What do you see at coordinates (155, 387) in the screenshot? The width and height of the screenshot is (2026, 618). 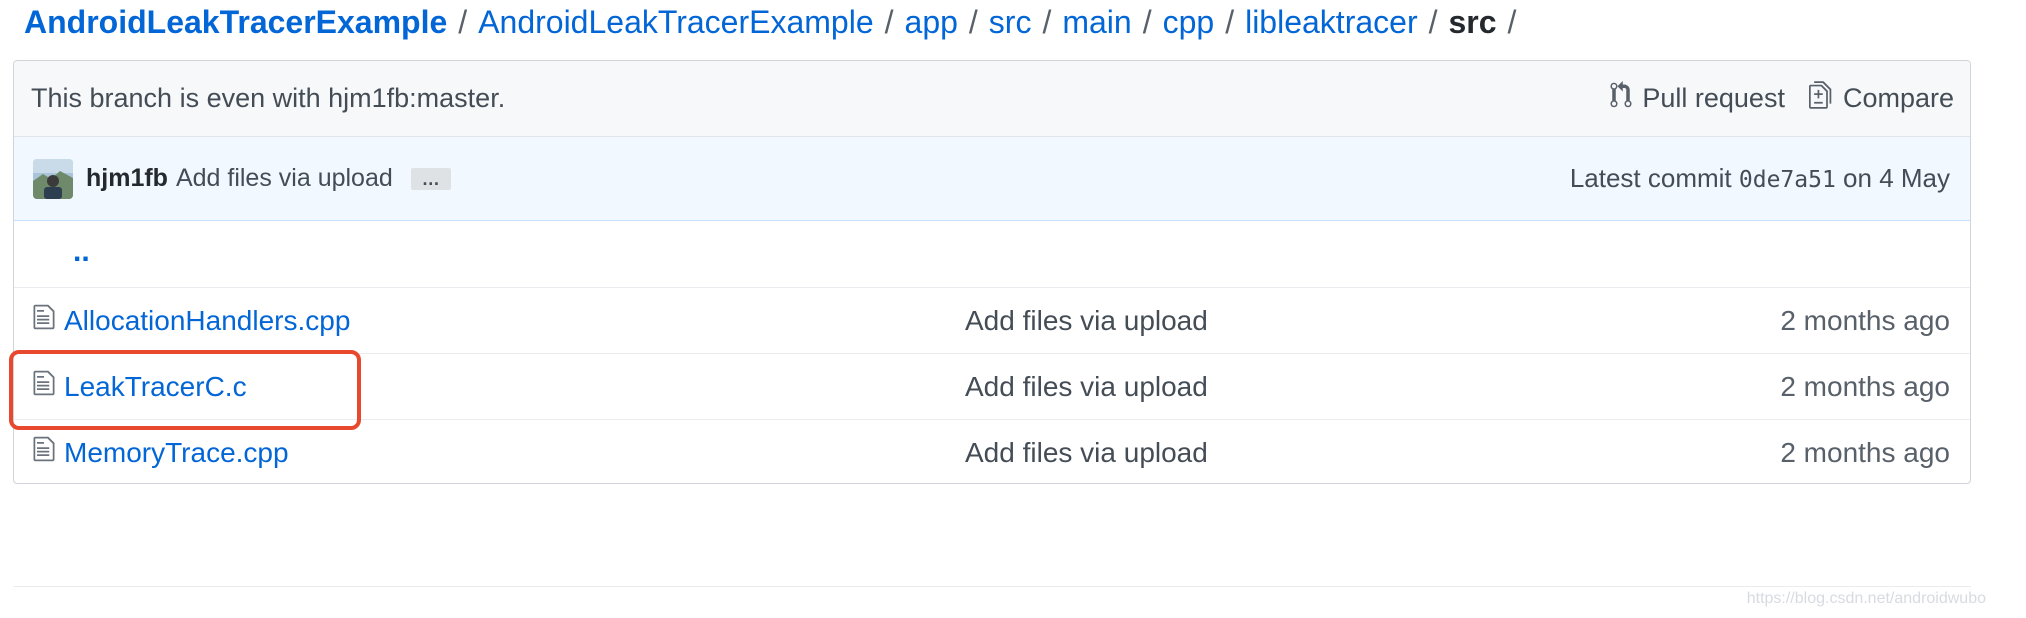 I see `file-link: LeakTracerC.c` at bounding box center [155, 387].